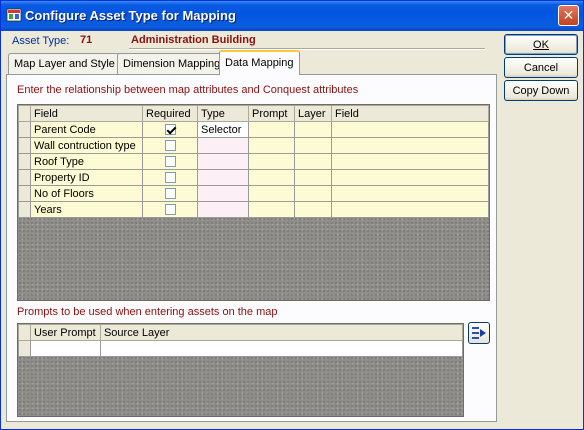  Describe the element at coordinates (14, 15) in the screenshot. I see `app-icon` at that location.